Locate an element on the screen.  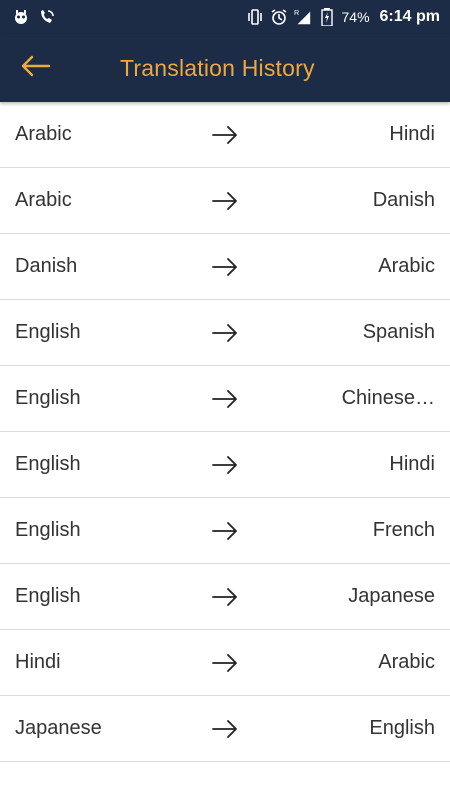
status-right-icons: R 74% 6:14 pm is located at coordinates (343, 17).